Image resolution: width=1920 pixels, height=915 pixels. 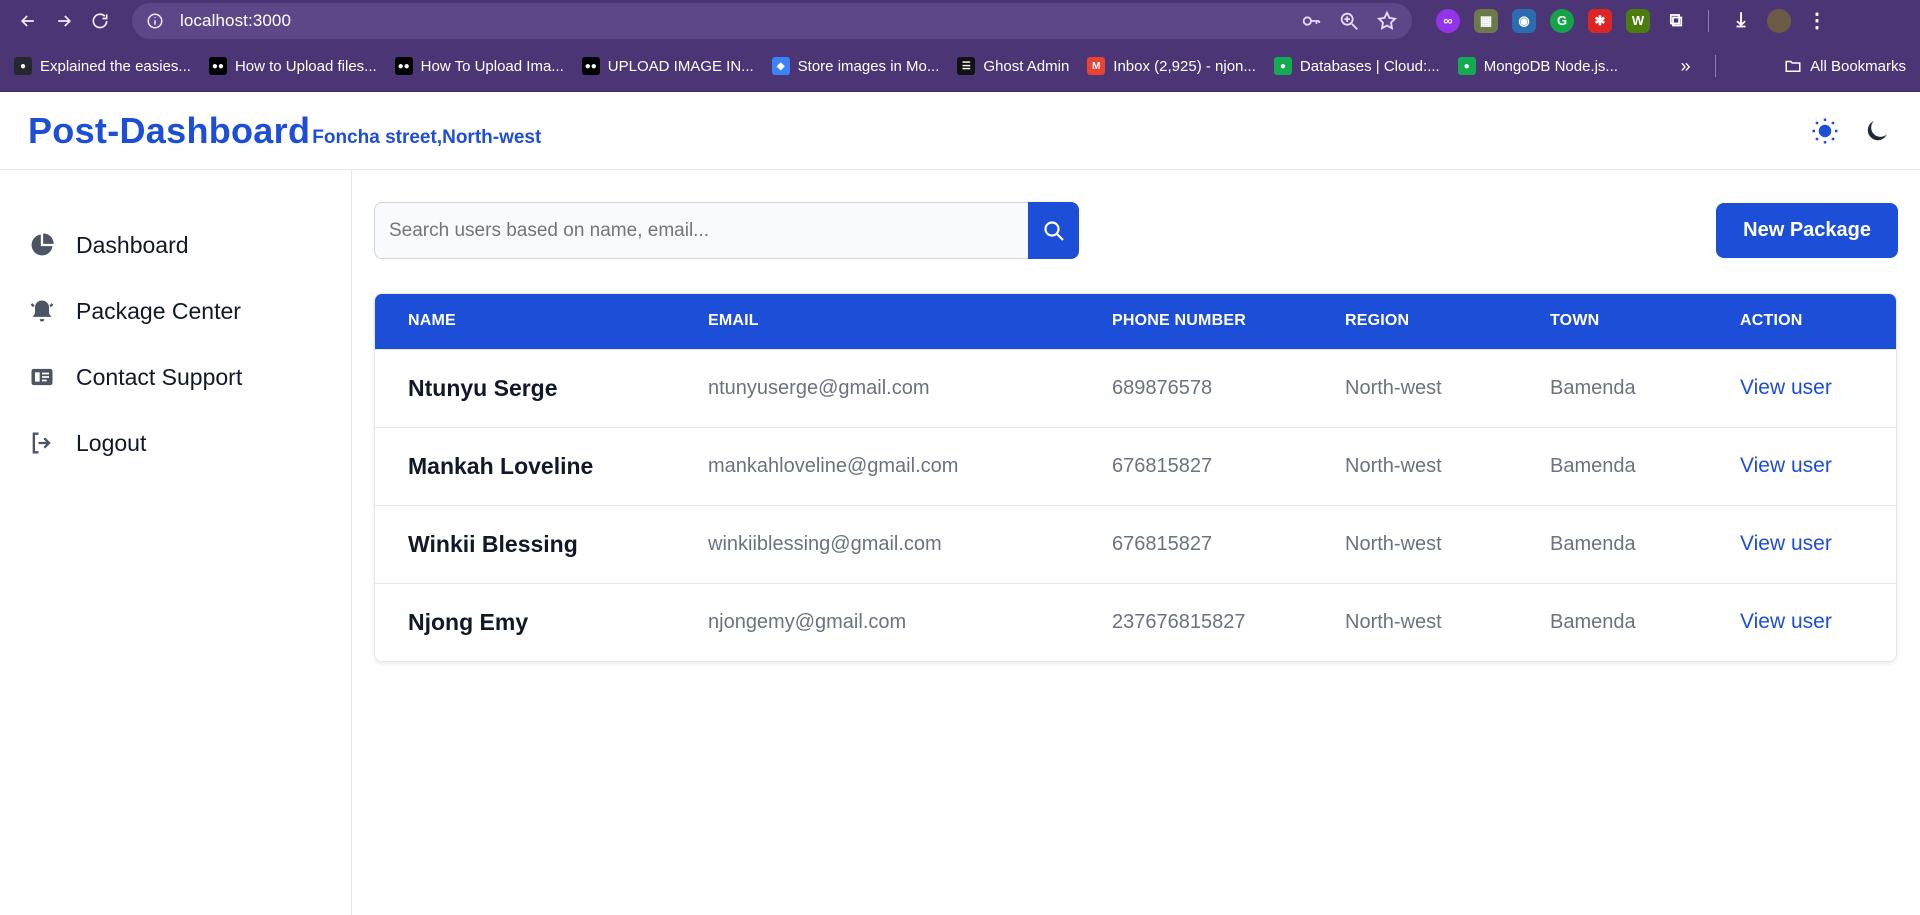 I want to click on bookmark-item: ☰ Ghost Admin, so click(x=1013, y=66).